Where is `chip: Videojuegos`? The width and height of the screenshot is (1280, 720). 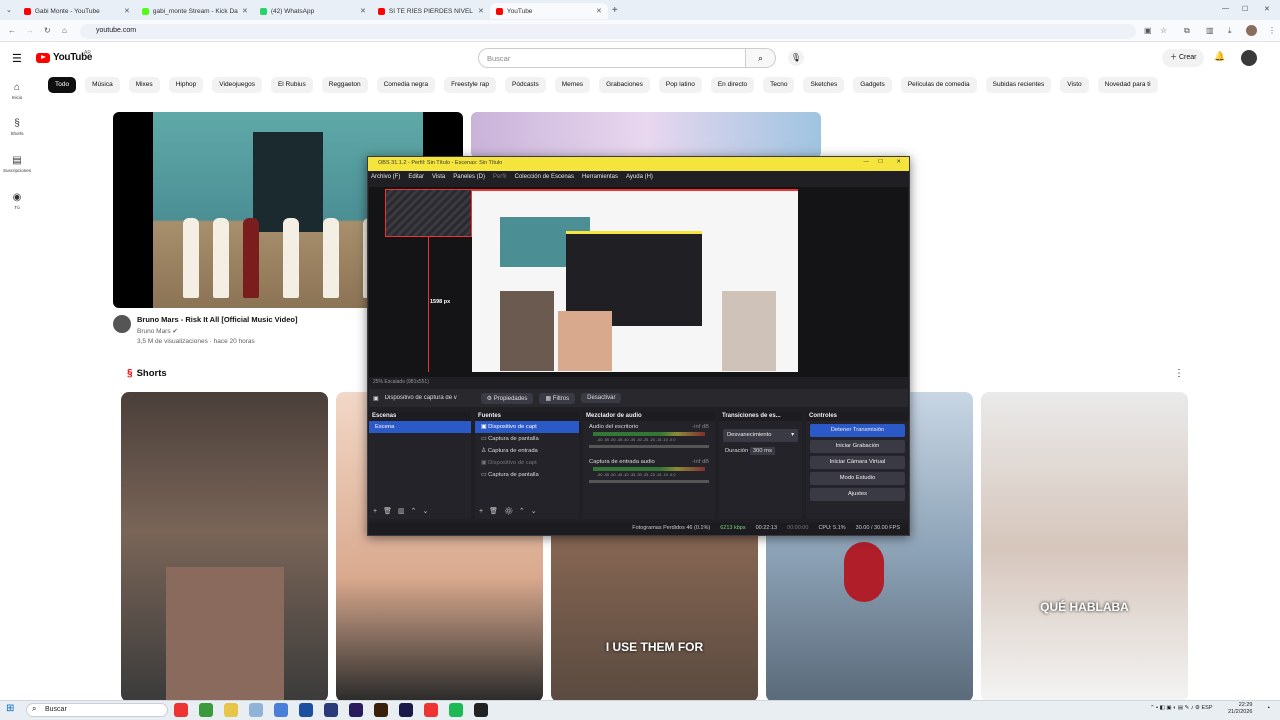
chip: Videojuegos is located at coordinates (237, 85).